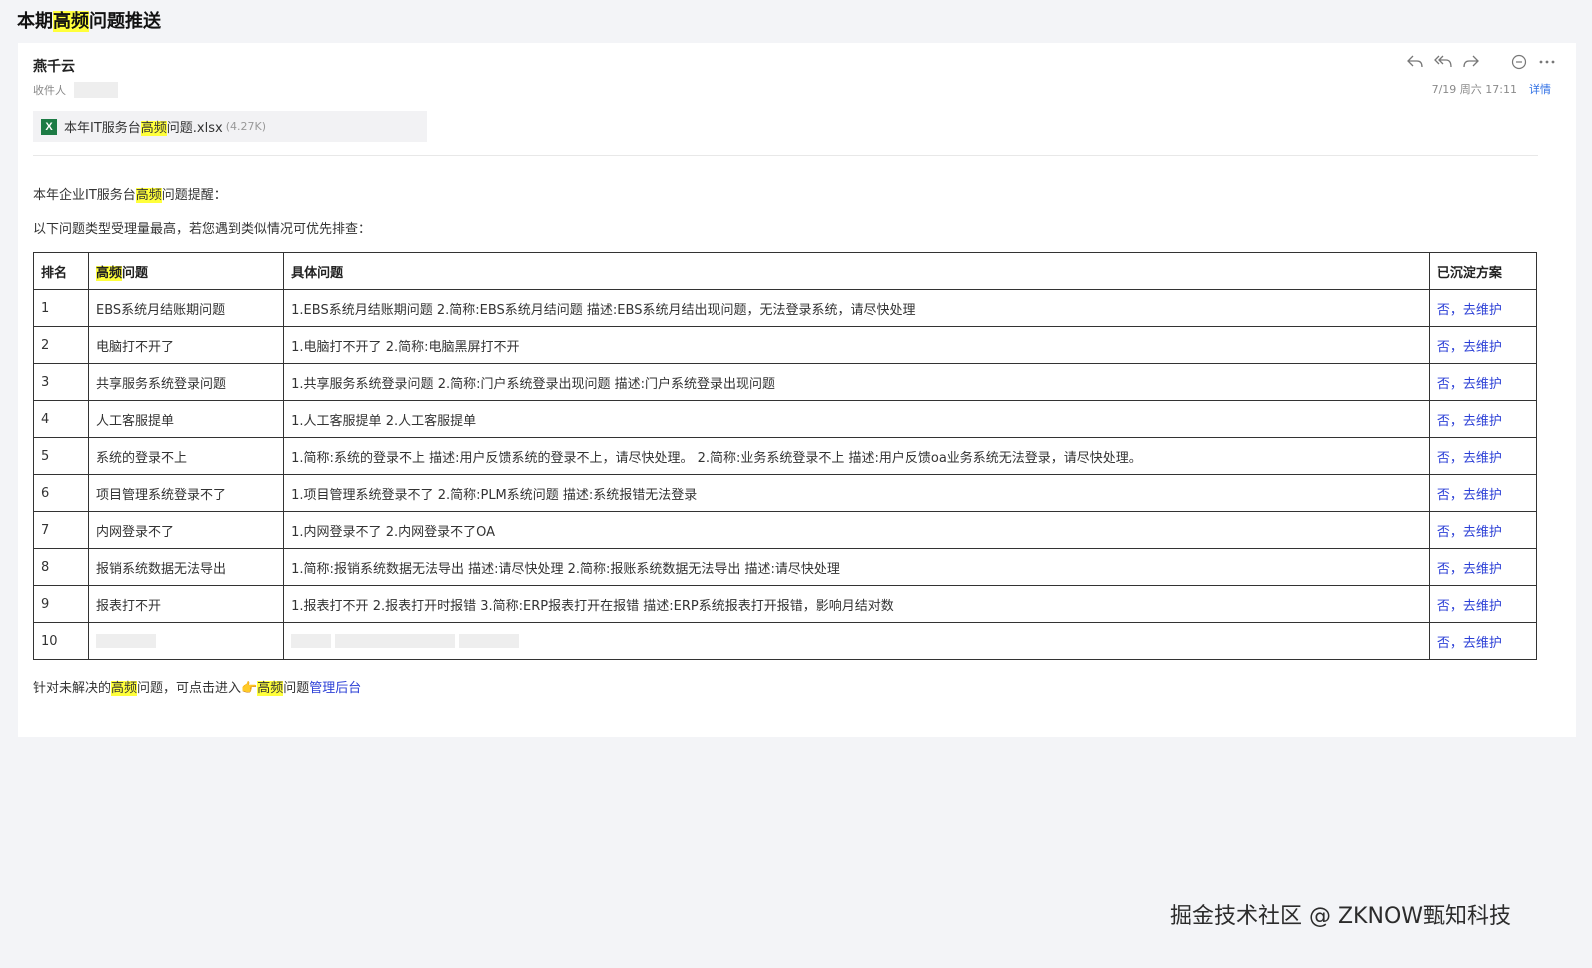  I want to click on pointing-hand-icon: 👉, so click(249, 688).